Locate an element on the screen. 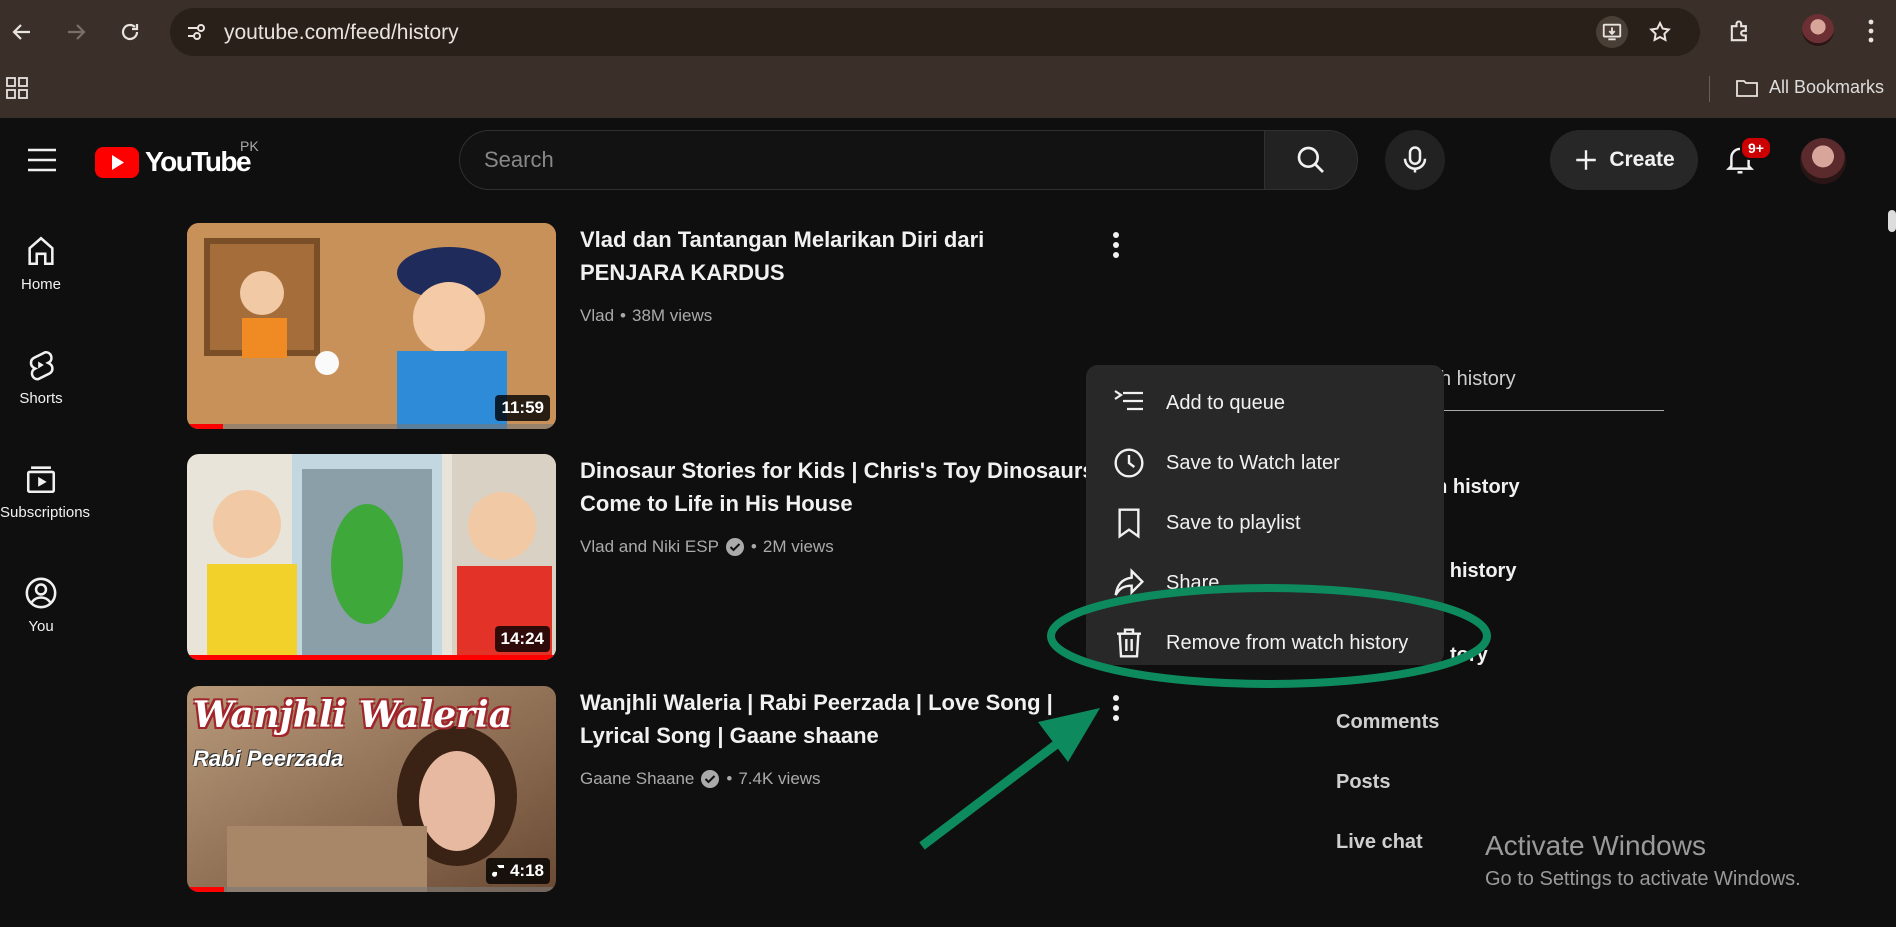  youtube-masthead: YouTube PK Create 9+ is located at coordinates (948, 161).